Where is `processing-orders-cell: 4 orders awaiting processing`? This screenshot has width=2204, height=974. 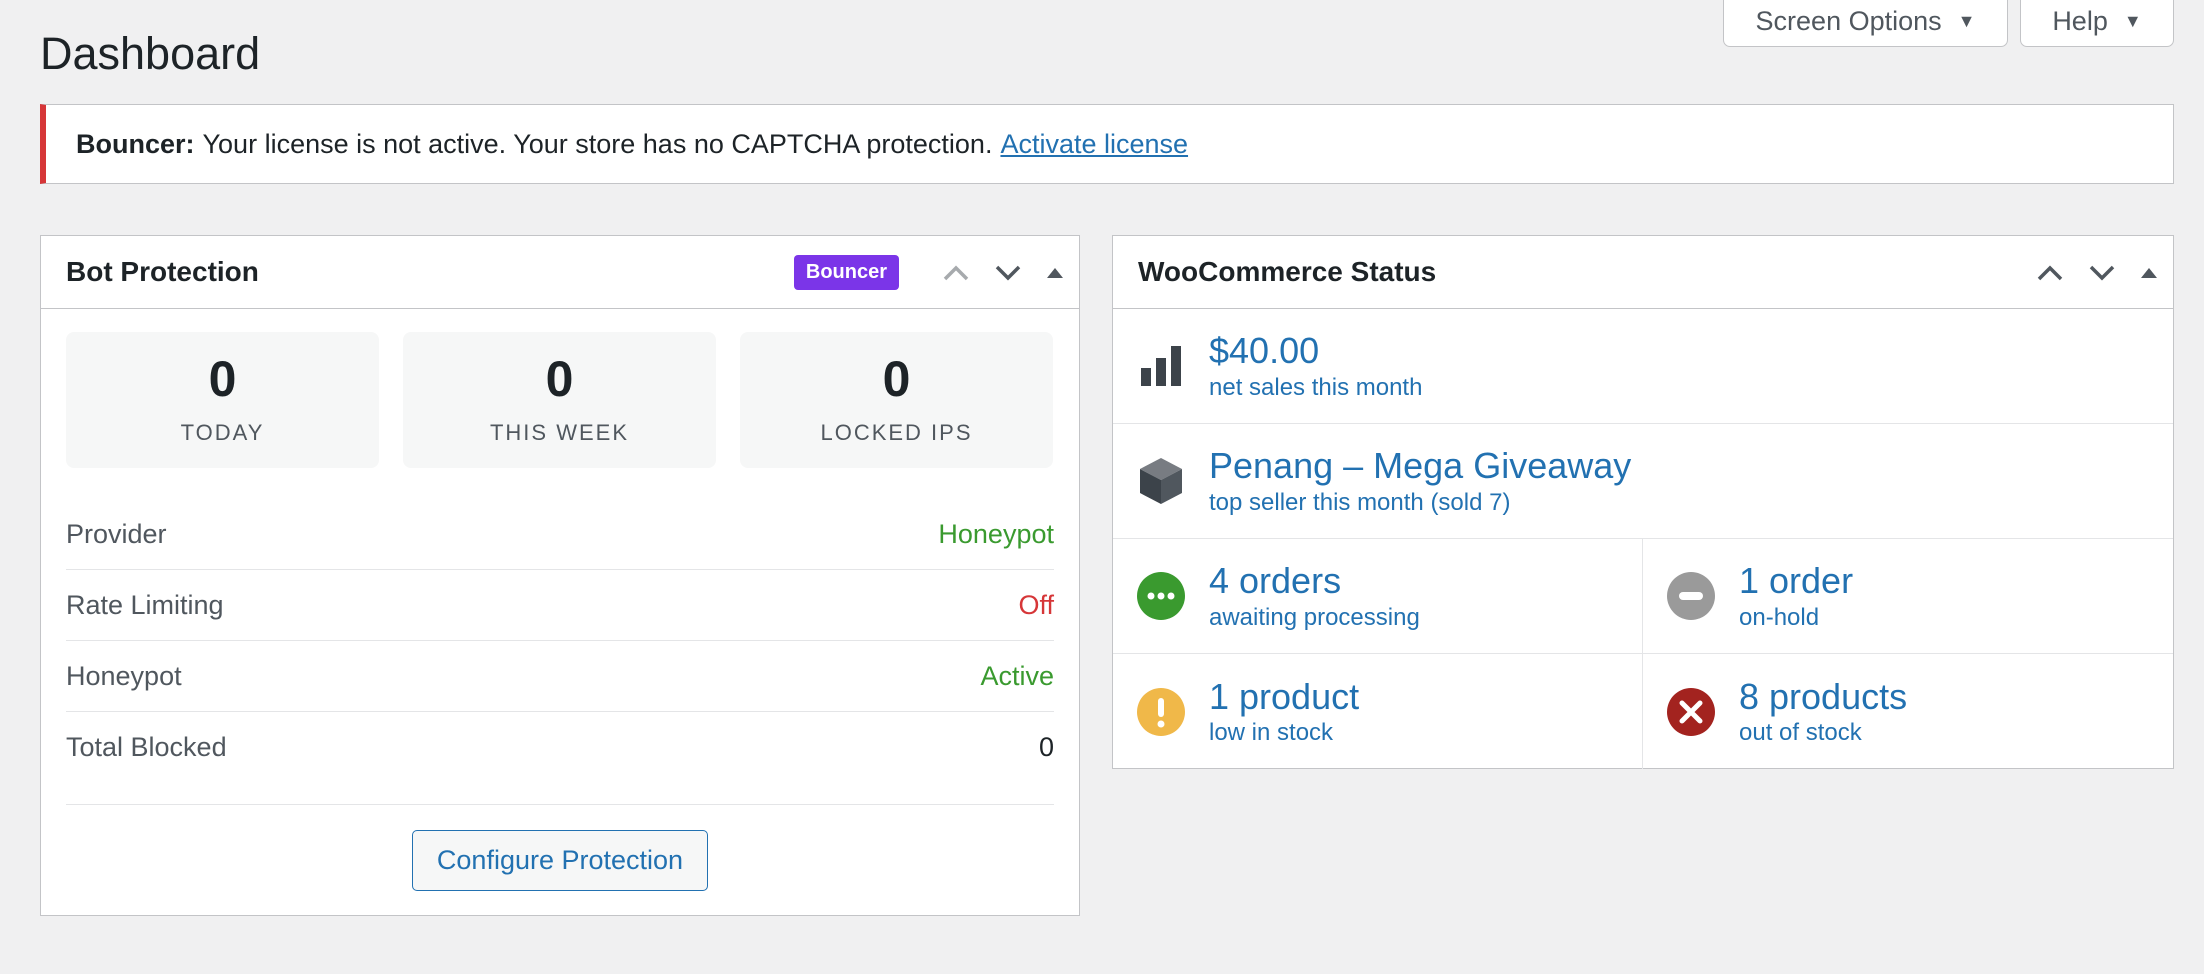
processing-orders-cell: 4 orders awaiting processing is located at coordinates (1378, 596).